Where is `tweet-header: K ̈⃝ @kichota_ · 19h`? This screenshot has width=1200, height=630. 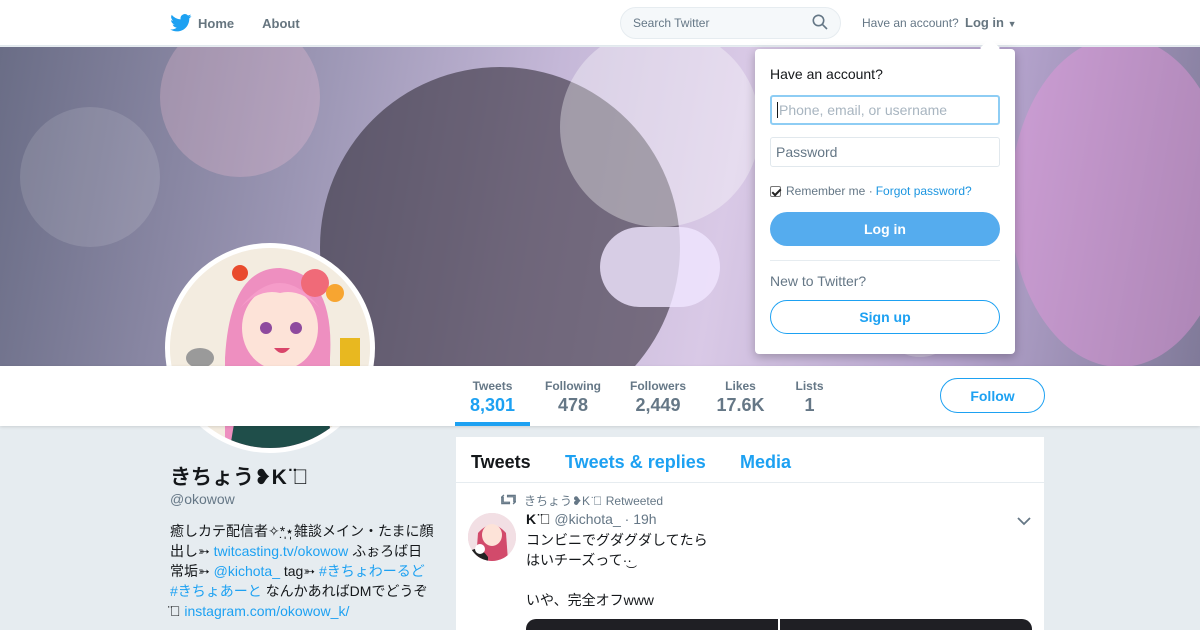 tweet-header: K ̈⃝ @kichota_ · 19h is located at coordinates (591, 519).